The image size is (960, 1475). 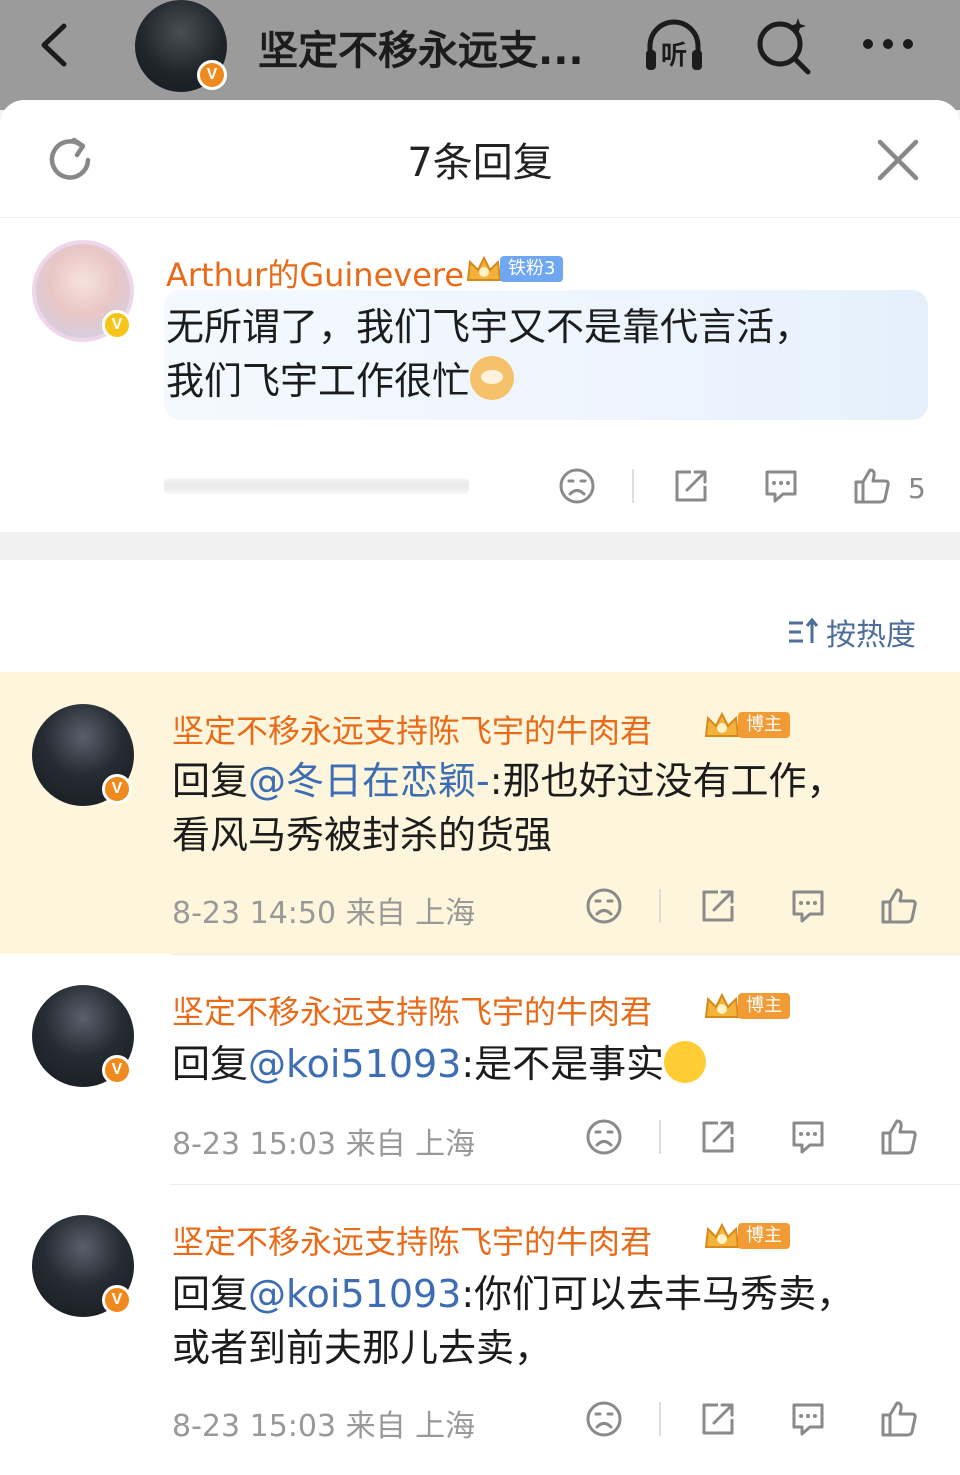 I want to click on sheet-header: 7条回复, so click(x=480, y=159).